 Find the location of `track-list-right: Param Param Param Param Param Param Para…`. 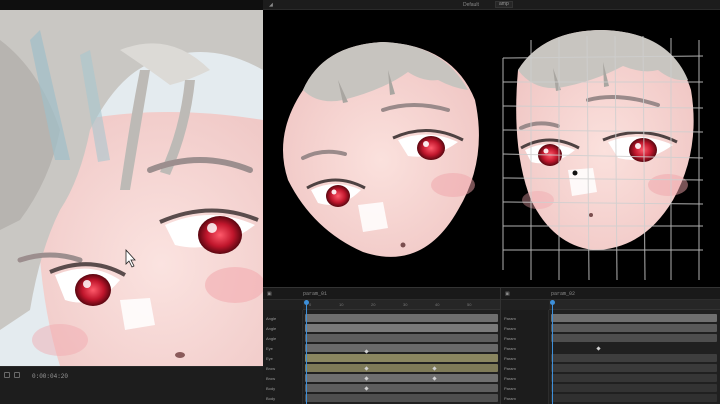

track-list-right: Param Param Param Param Param Param Para… is located at coordinates (525, 357).